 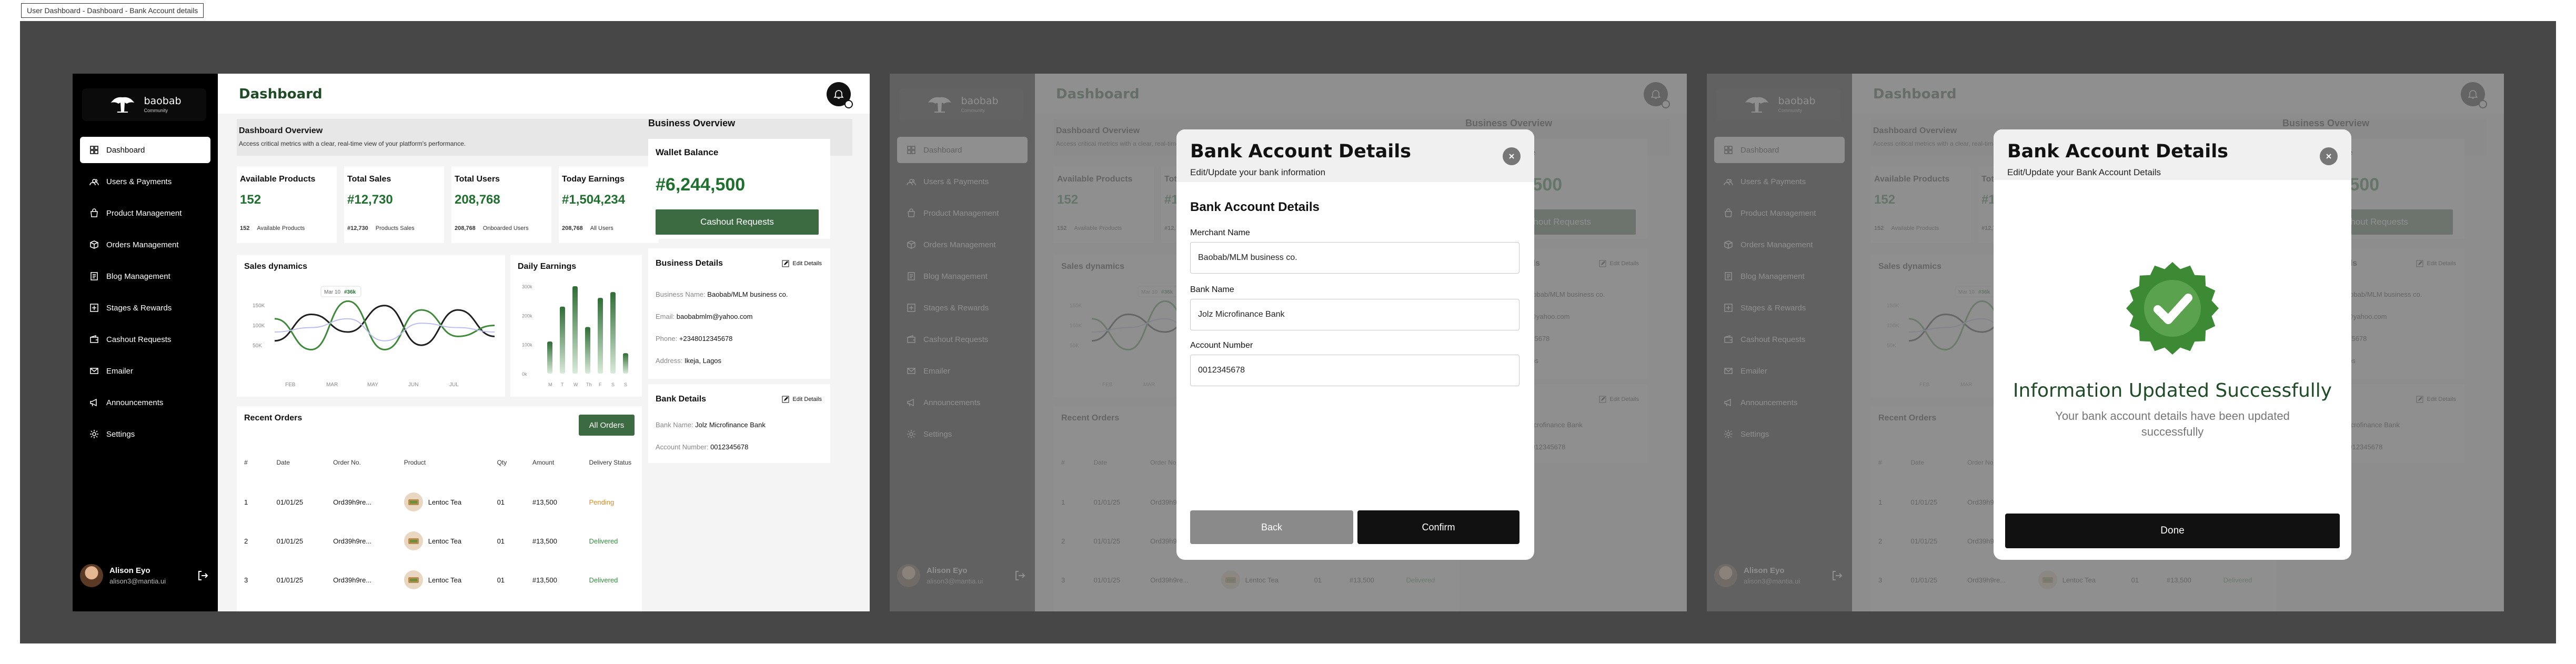 What do you see at coordinates (1271, 527) in the screenshot?
I see `back-button: Back` at bounding box center [1271, 527].